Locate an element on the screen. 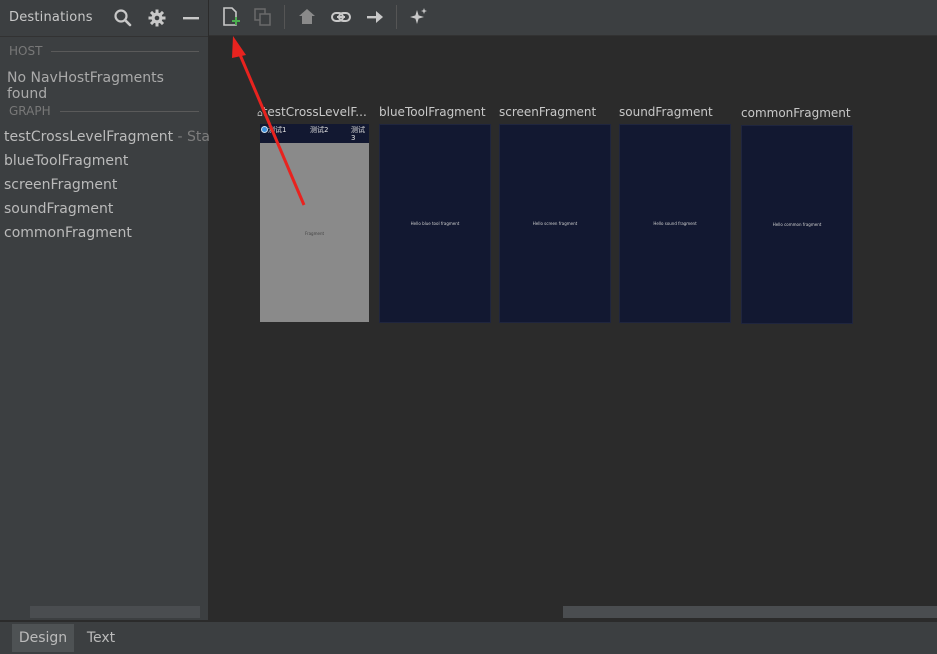  host-divider is located at coordinates (125, 51).